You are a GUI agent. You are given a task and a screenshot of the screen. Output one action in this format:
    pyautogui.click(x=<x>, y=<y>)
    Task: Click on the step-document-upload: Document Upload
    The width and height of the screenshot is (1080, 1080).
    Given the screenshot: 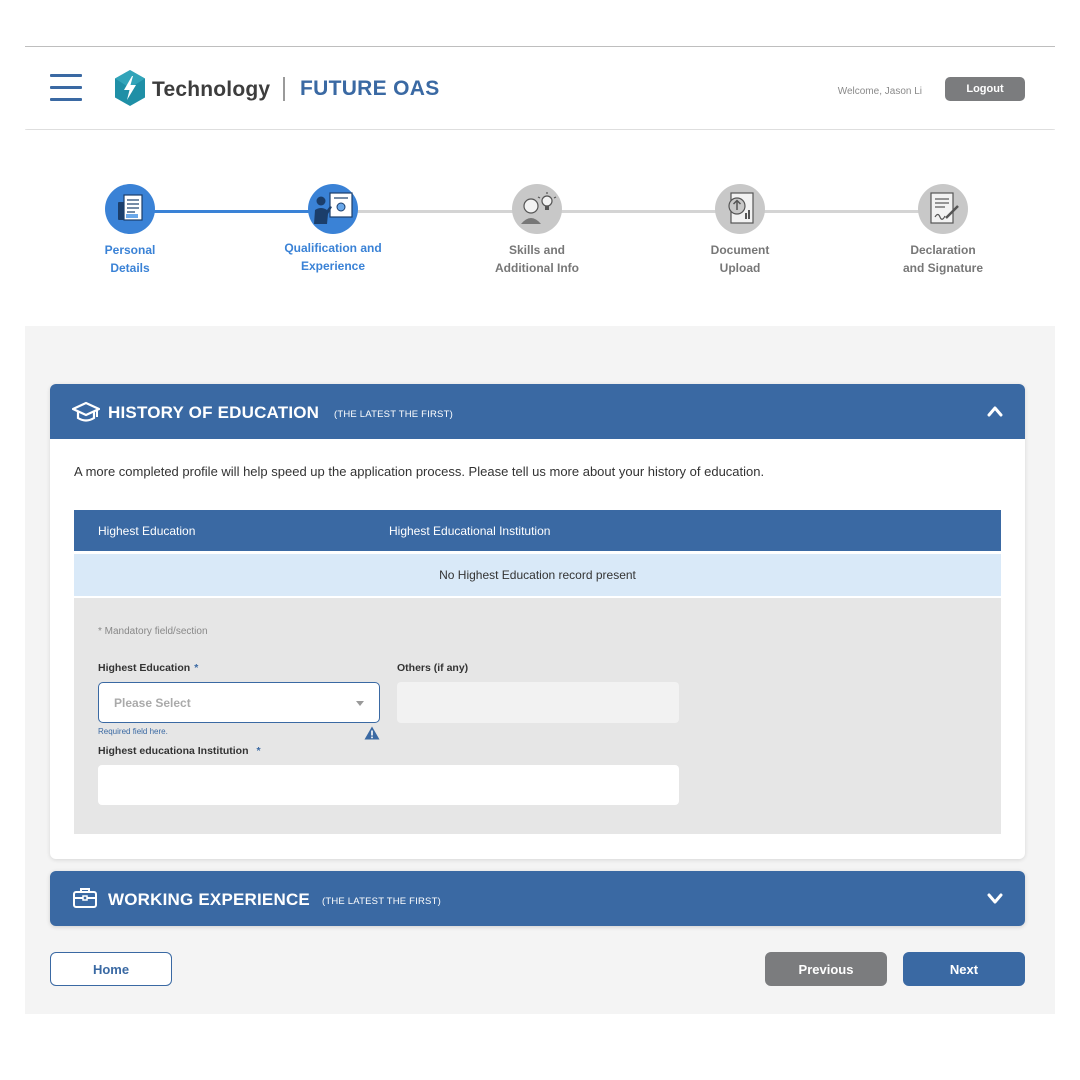 What is the action you would take?
    pyautogui.click(x=740, y=230)
    